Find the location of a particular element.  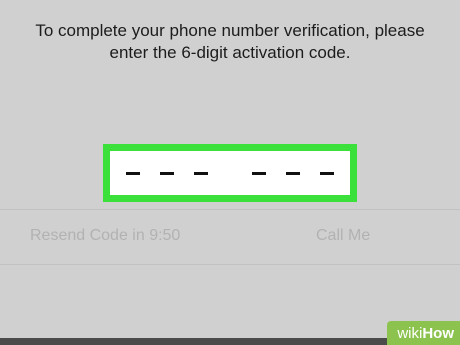

watermark-wiki: wiki is located at coordinates (410, 333).